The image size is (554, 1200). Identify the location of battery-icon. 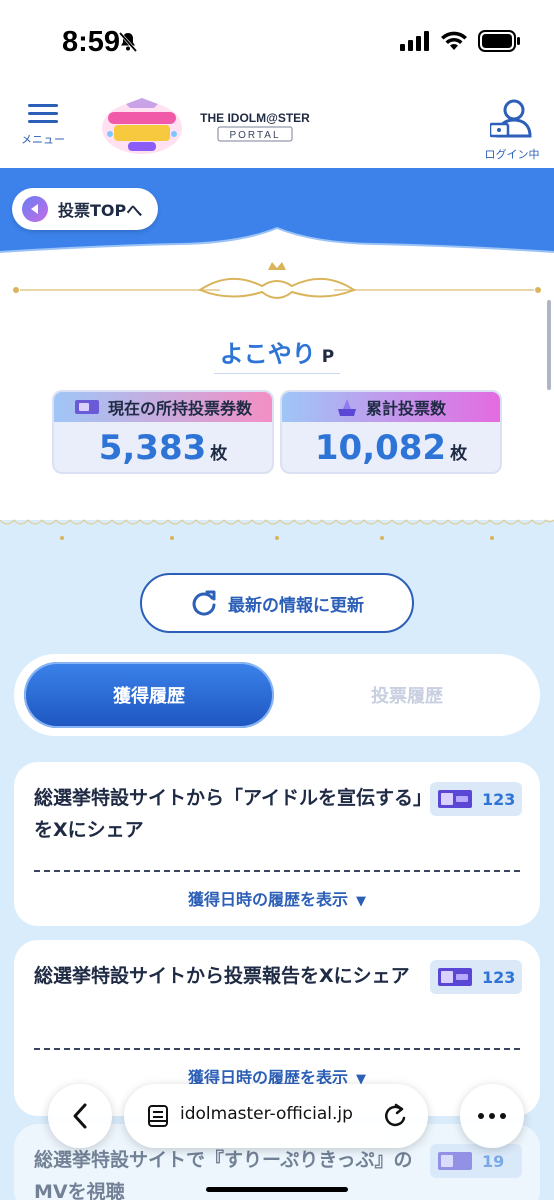
(499, 41).